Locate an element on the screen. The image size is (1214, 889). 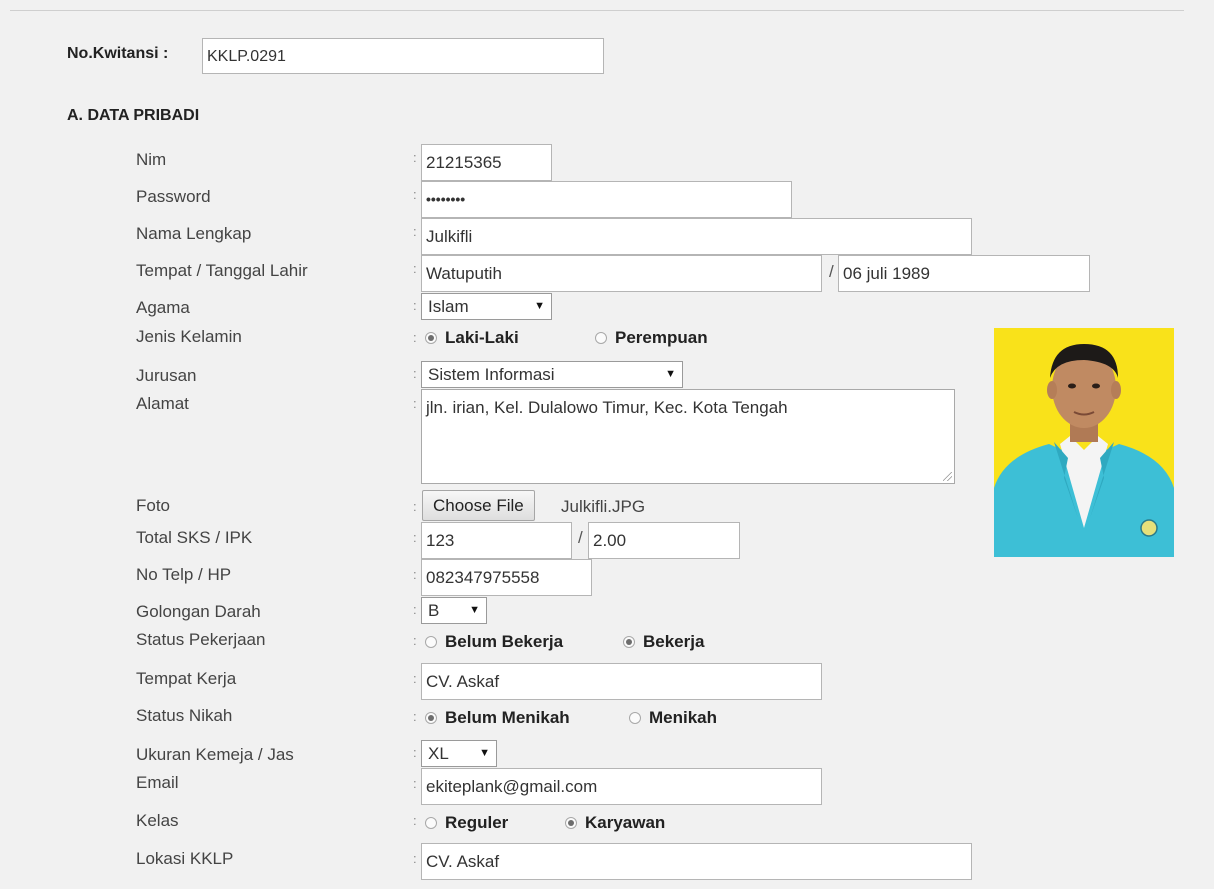
status-nikah-radio-group: Belum Menikah Menikah is located at coordinates (571, 718).